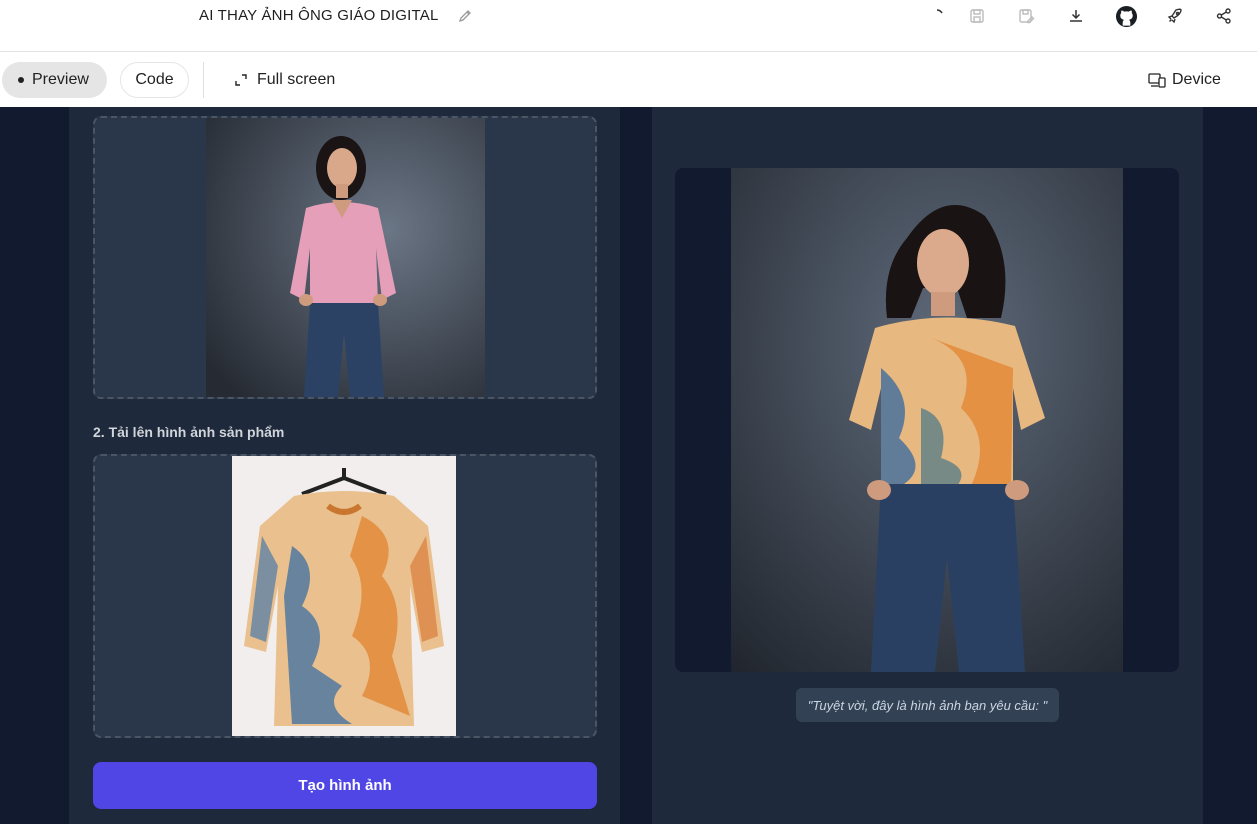  Describe the element at coordinates (1196, 79) in the screenshot. I see `device-label: Device` at that location.